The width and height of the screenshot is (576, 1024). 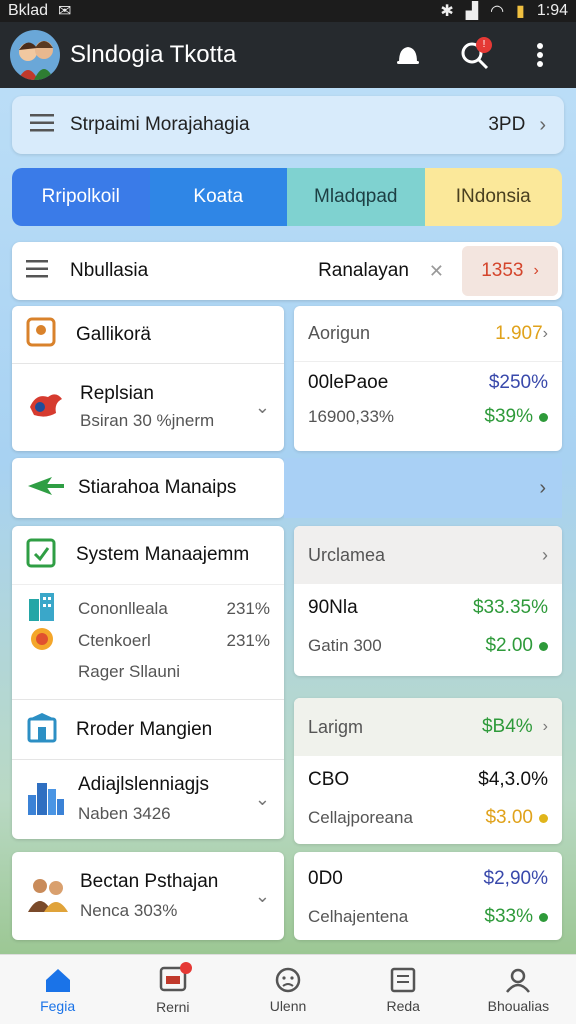 What do you see at coordinates (423, 488) in the screenshot?
I see `highlight-bar: ›` at bounding box center [423, 488].